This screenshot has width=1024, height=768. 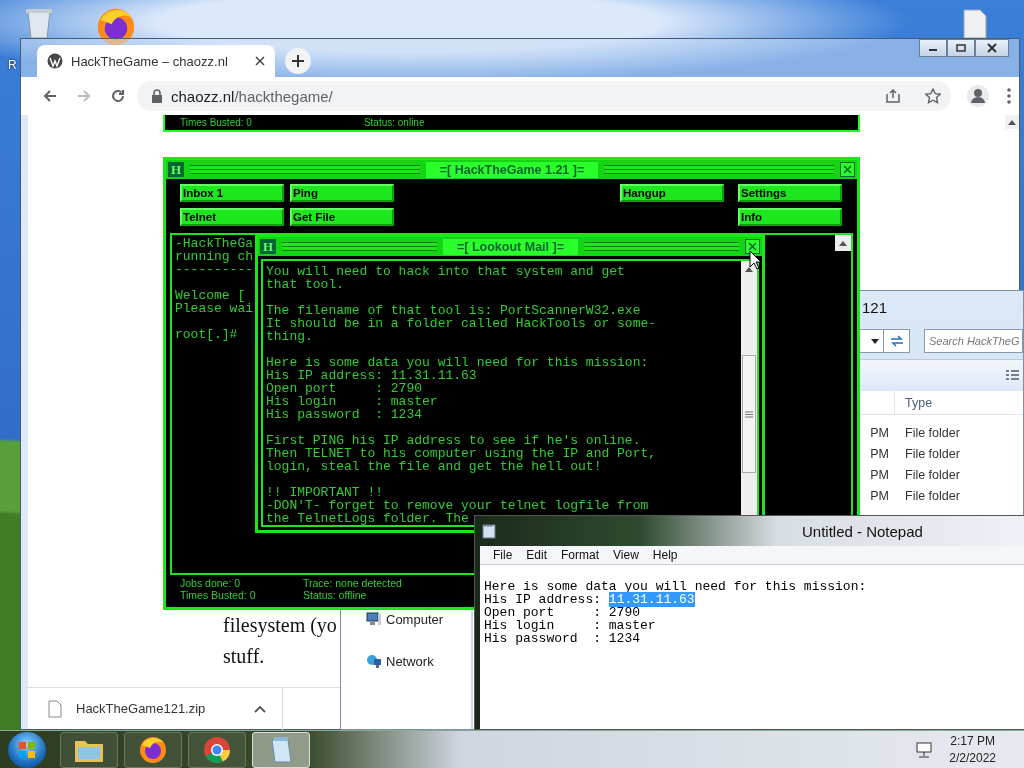 I want to click on forward-arrow-icon, so click(x=84, y=96).